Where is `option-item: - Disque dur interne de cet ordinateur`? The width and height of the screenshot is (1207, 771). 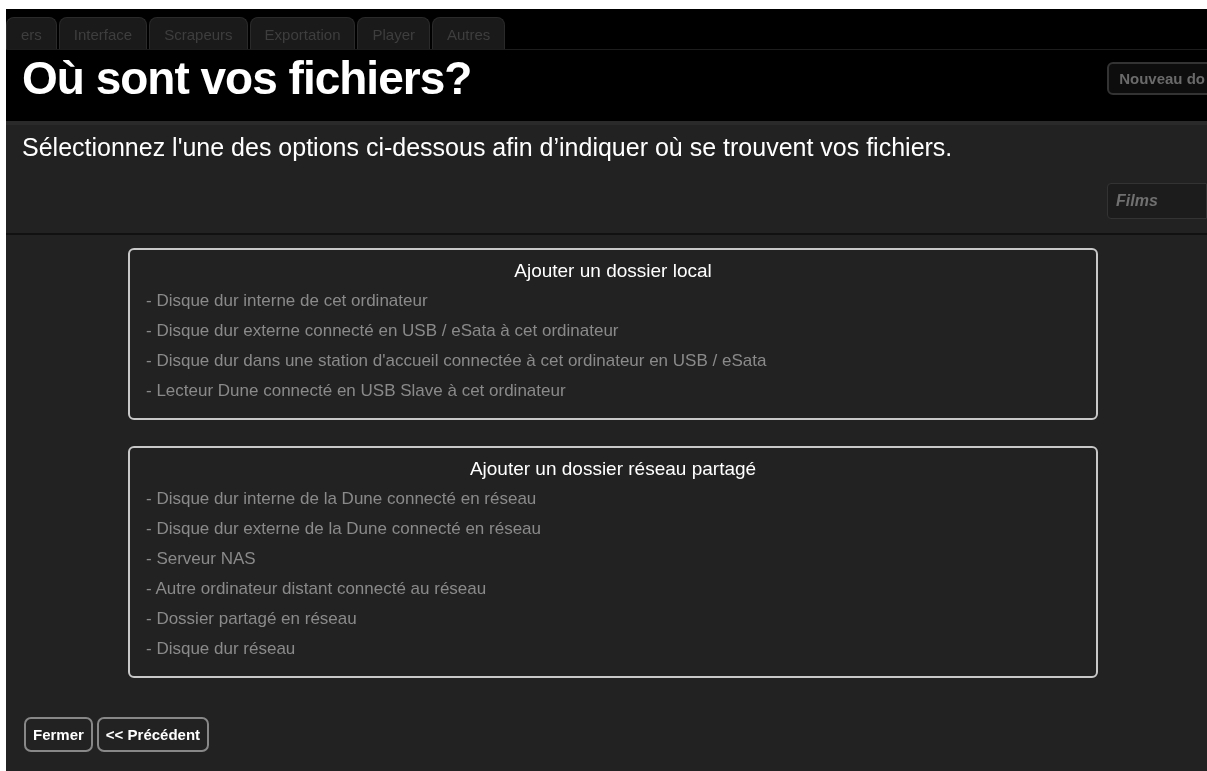
option-item: - Disque dur interne de cet ordinateur is located at coordinates (287, 301).